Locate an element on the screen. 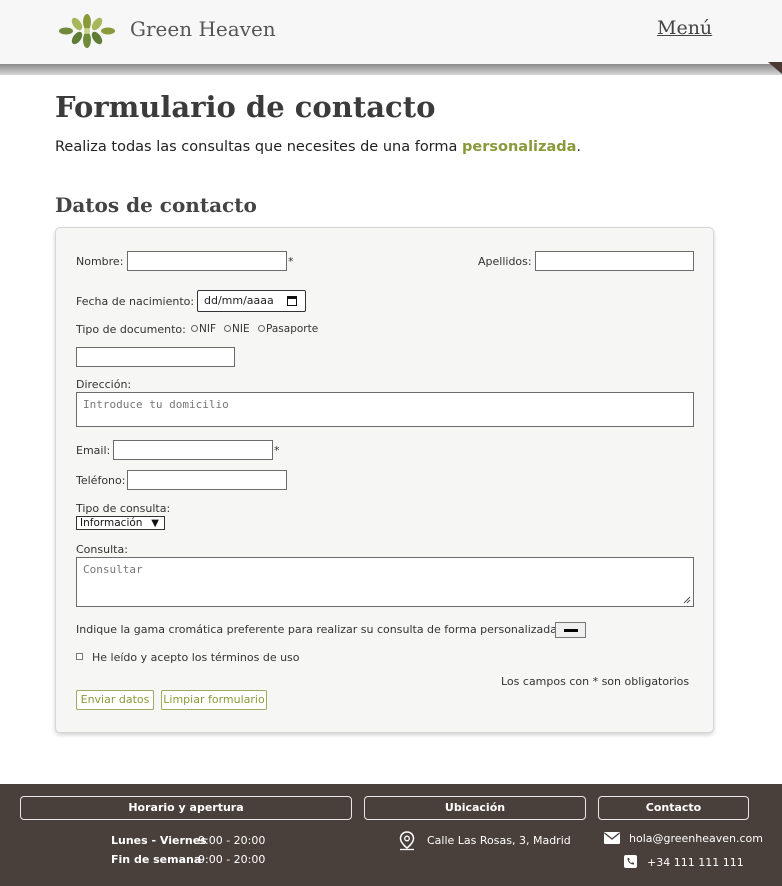 This screenshot has height=886, width=782. reset-button: Limpiar formulario is located at coordinates (214, 700).